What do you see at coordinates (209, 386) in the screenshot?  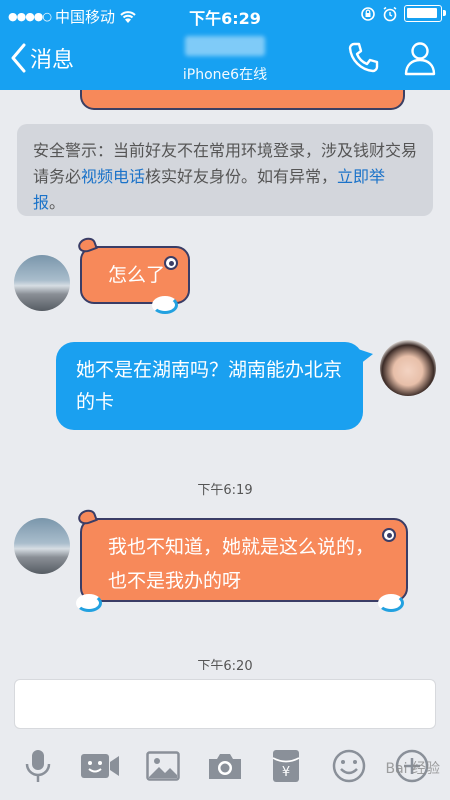 I see `message-text: 她不是在湖南吗？湖南能办北京的卡` at bounding box center [209, 386].